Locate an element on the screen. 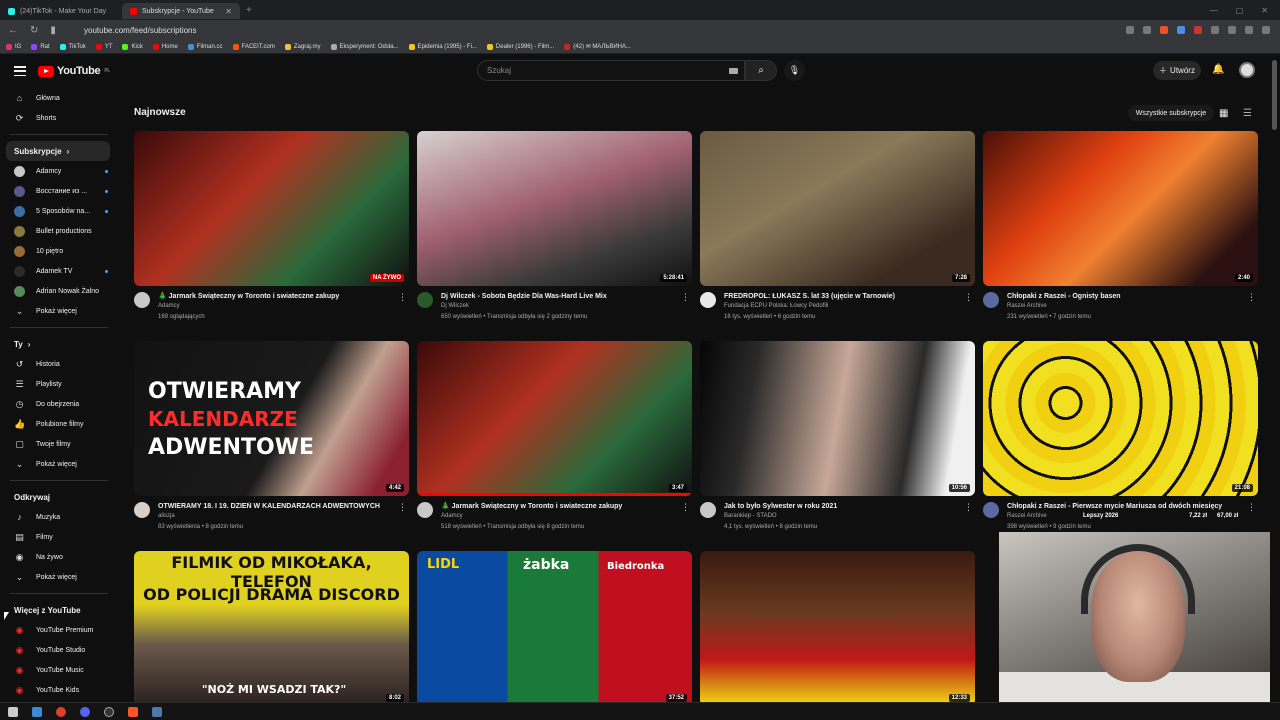  sidebar-item-channel: Adrian Nowak Żalno is located at coordinates (59, 291).